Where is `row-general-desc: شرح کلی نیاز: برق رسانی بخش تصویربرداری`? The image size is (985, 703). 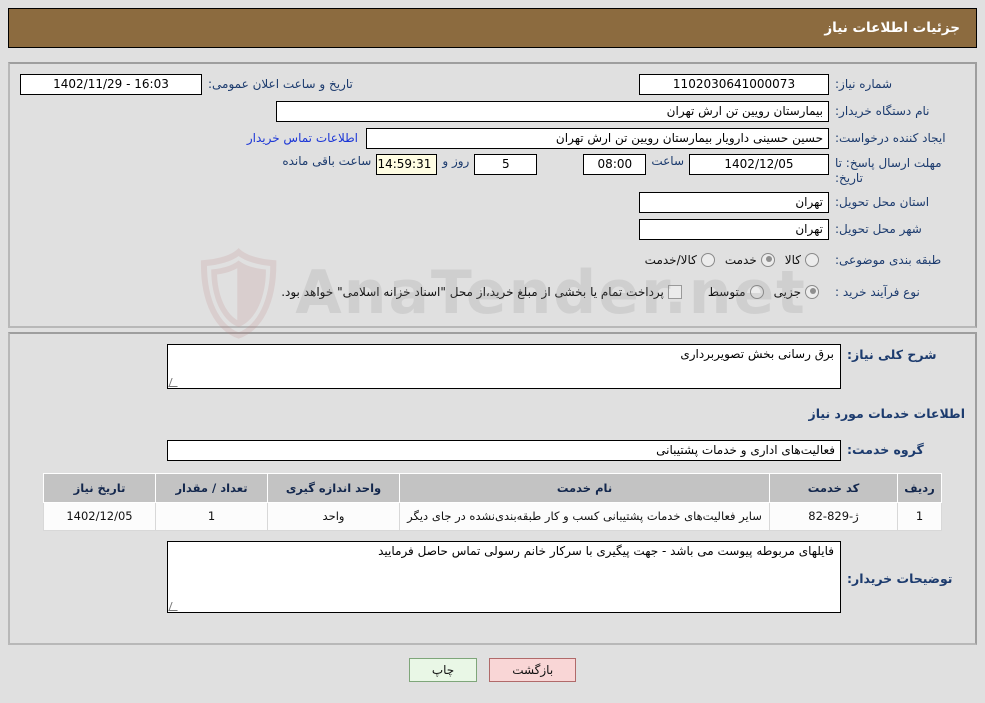 row-general-desc: شرح کلی نیاز: برق رسانی بخش تصویربرداری is located at coordinates (492, 366).